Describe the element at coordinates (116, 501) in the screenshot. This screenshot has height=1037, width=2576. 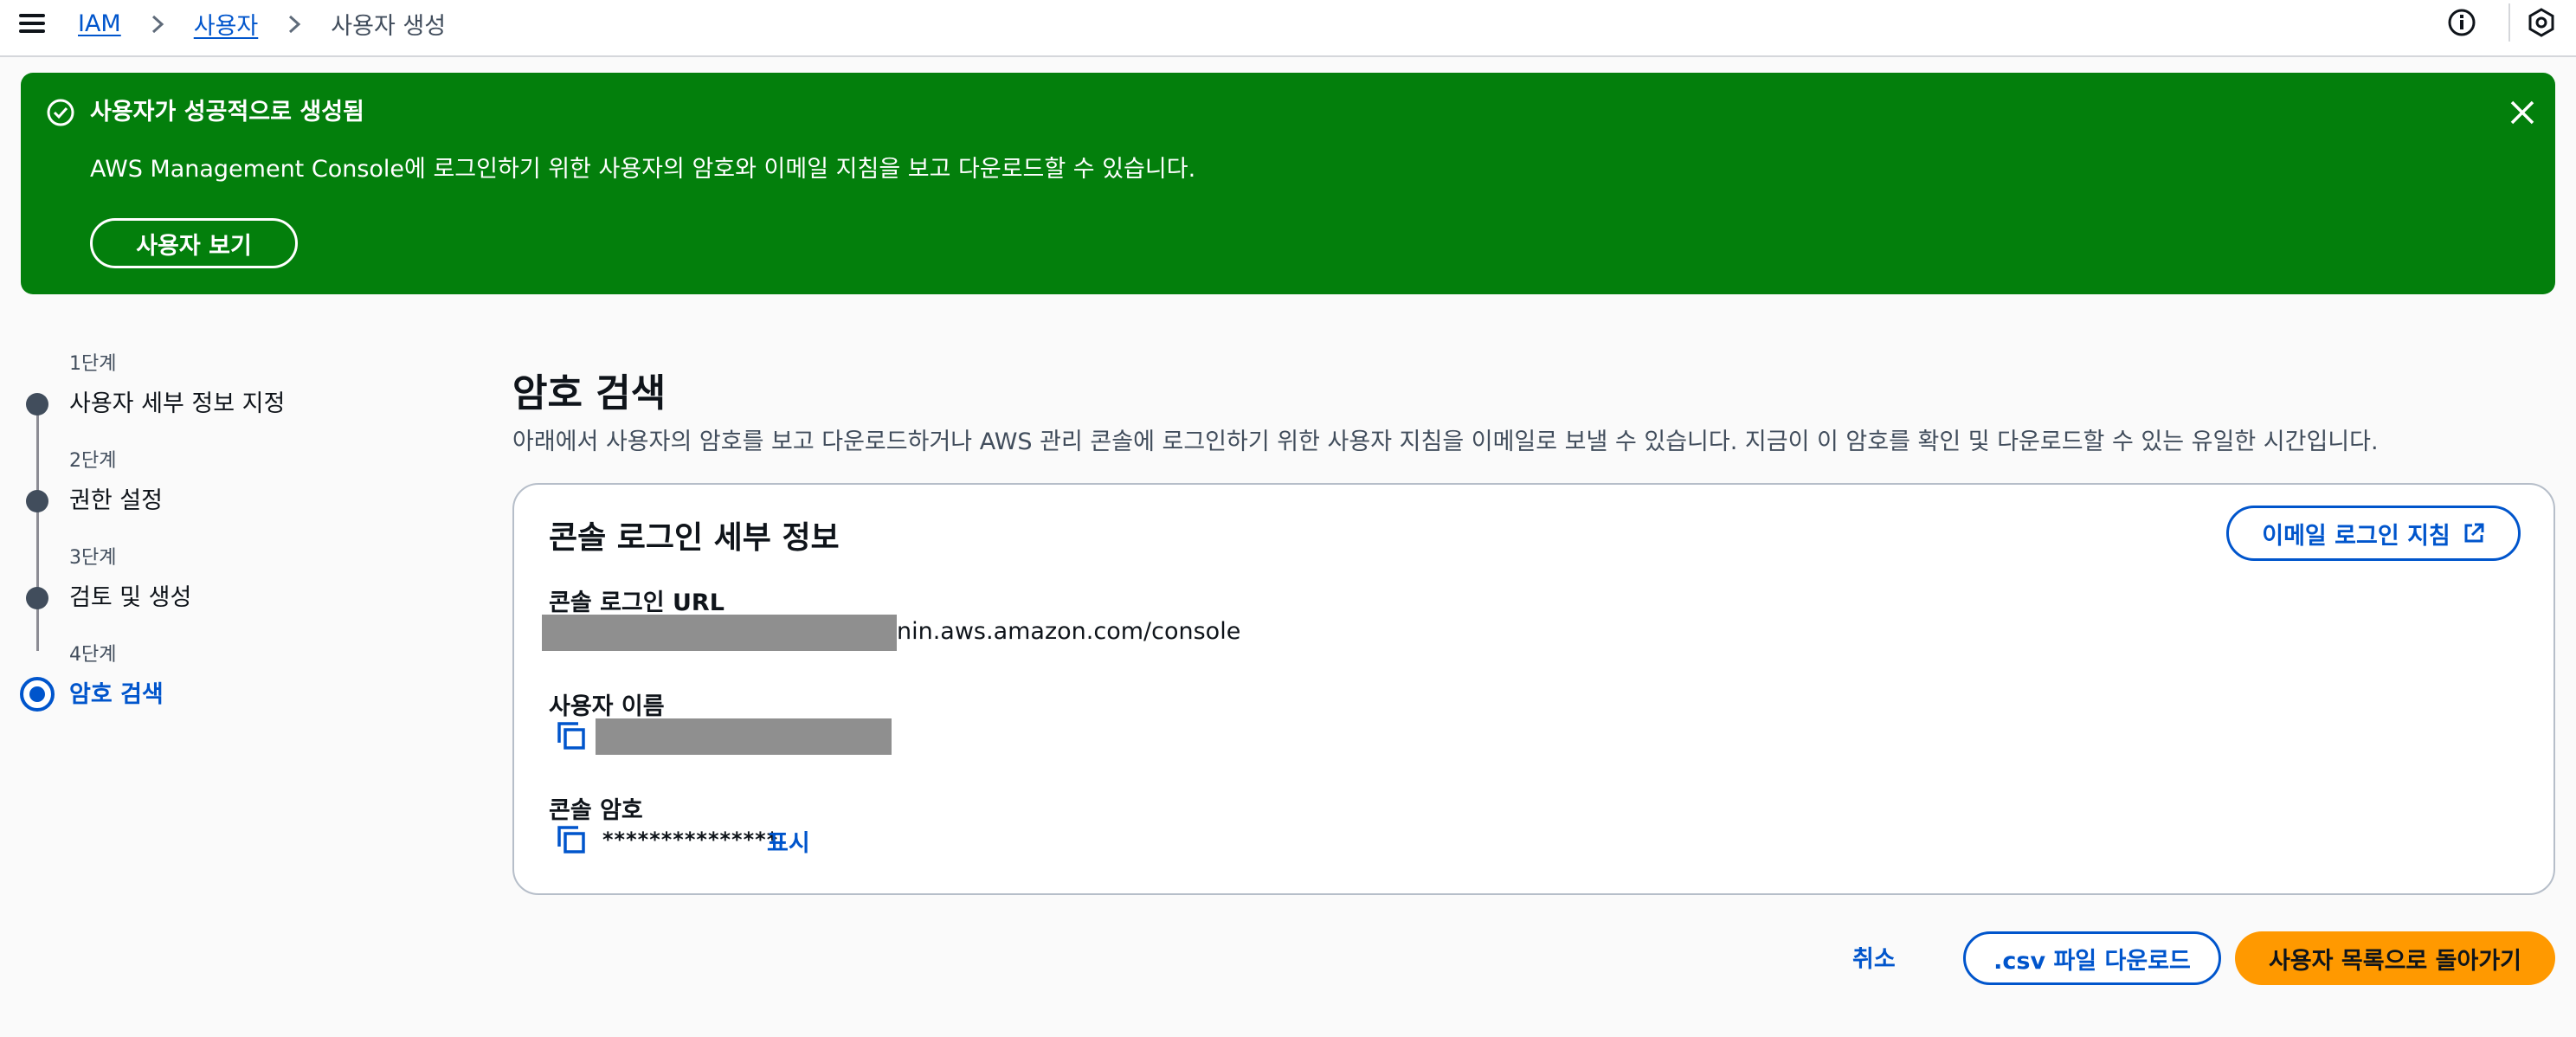
I see `step-label: 권한 설정` at that location.